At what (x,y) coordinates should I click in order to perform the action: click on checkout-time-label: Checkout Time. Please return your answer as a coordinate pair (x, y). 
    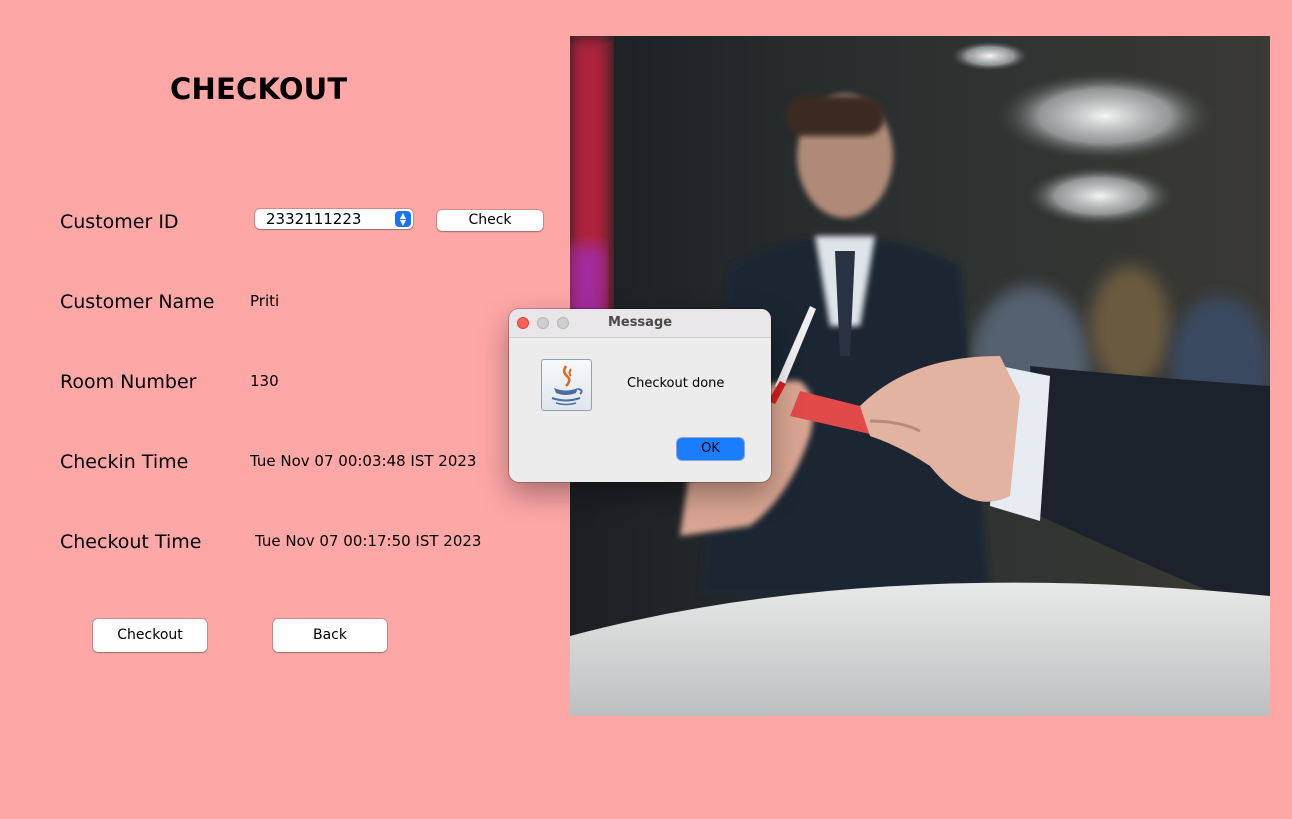
    Looking at the image, I should click on (131, 542).